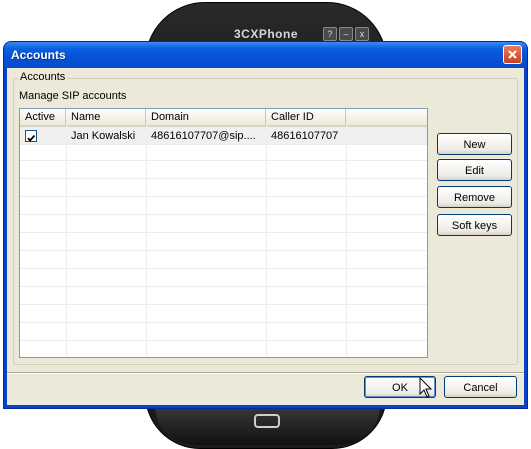 This screenshot has width=531, height=449. I want to click on phone-close-button: x, so click(362, 34).